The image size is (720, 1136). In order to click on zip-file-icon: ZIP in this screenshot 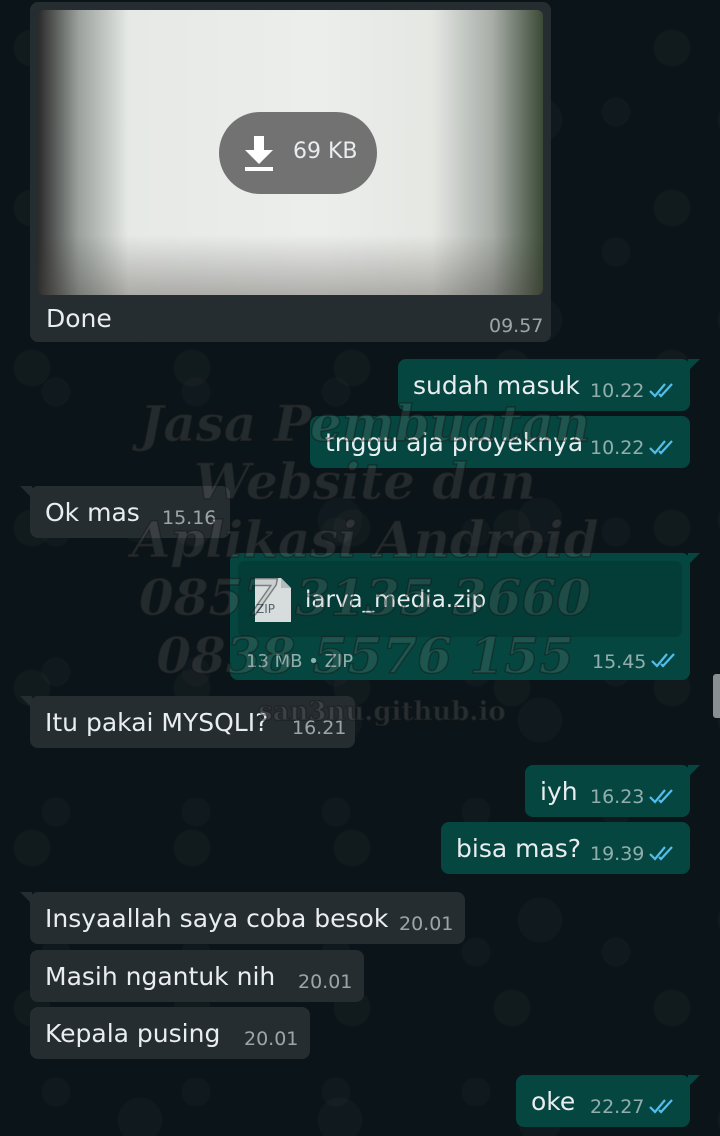, I will do `click(273, 600)`.